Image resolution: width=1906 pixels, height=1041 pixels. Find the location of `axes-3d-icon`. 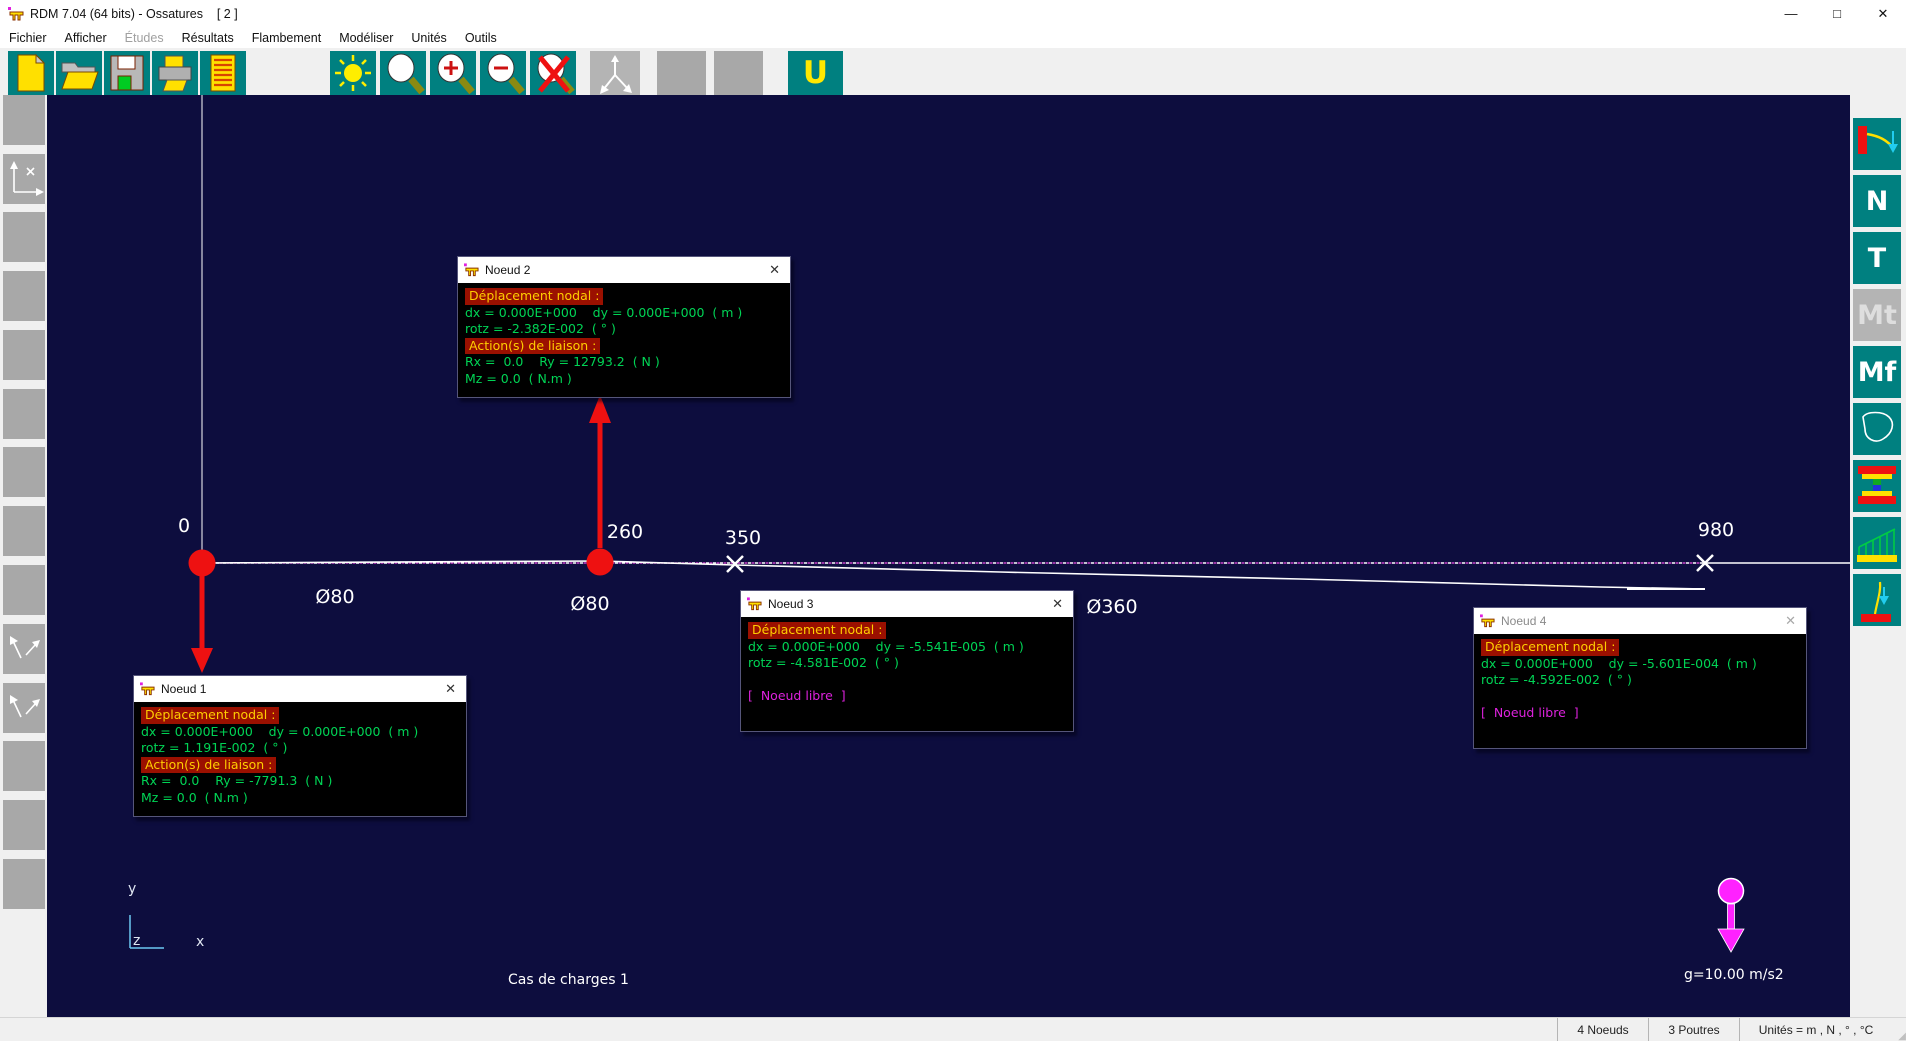

axes-3d-icon is located at coordinates (616, 74).